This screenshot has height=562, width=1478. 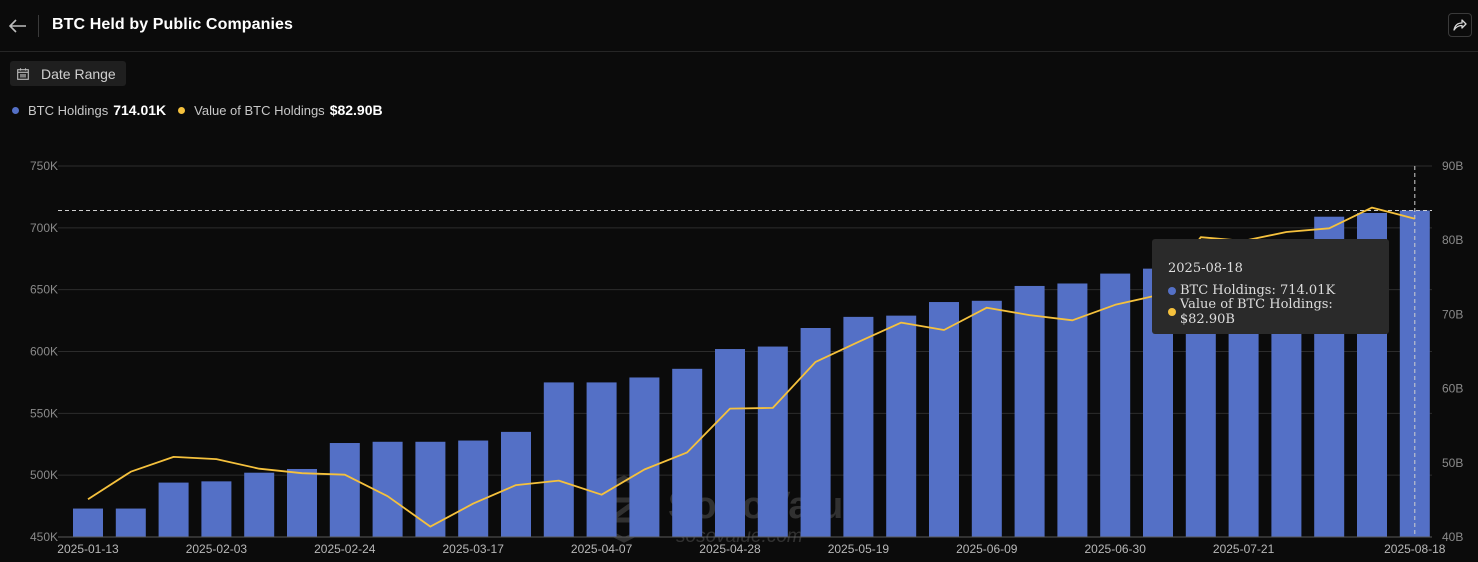 What do you see at coordinates (1452, 389) in the screenshot?
I see `y-right-tick-label: 60B` at bounding box center [1452, 389].